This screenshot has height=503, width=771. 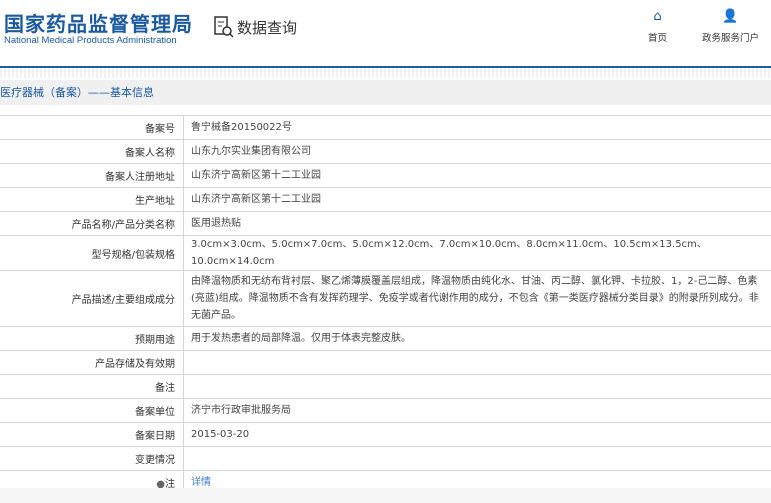 I want to click on row-label: 产品描述/主要组成成分, so click(x=92, y=298).